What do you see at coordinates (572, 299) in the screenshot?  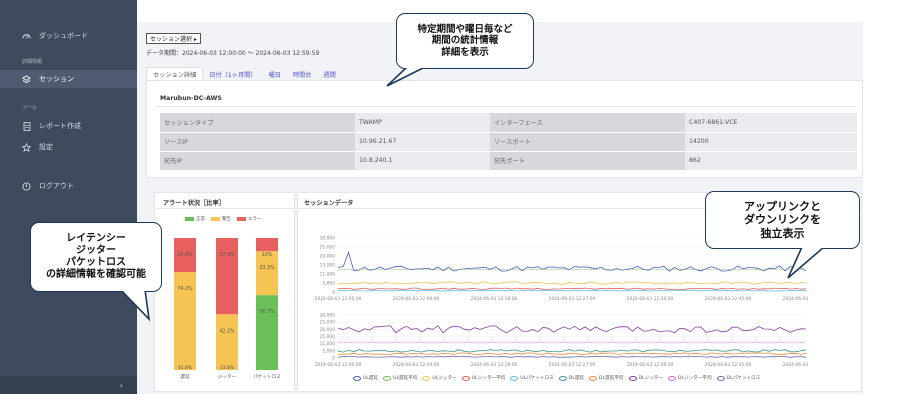 I see `x-tick-label: 2024-06-03 12:27:00` at bounding box center [572, 299].